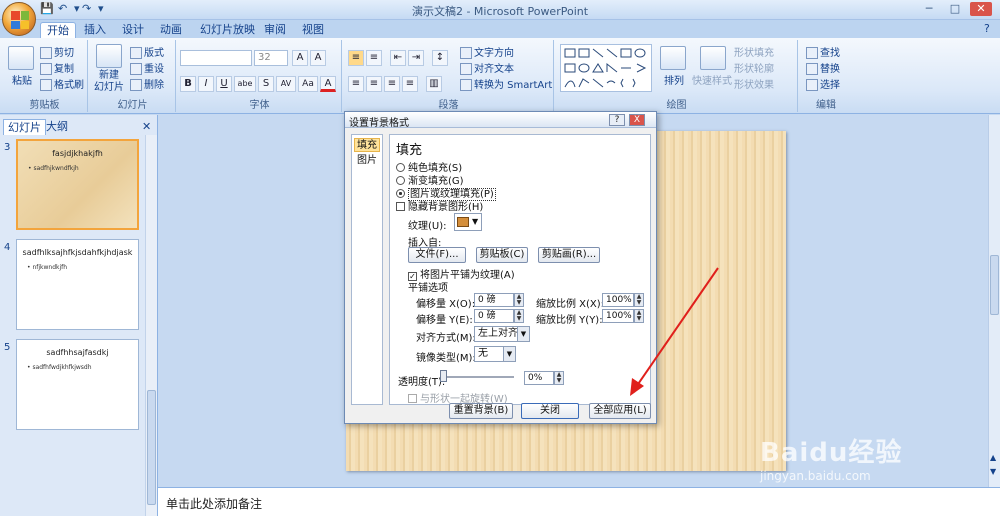 The image size is (1000, 516). What do you see at coordinates (227, 30) in the screenshot?
I see `tab-slideshow: 幻灯片放映` at bounding box center [227, 30].